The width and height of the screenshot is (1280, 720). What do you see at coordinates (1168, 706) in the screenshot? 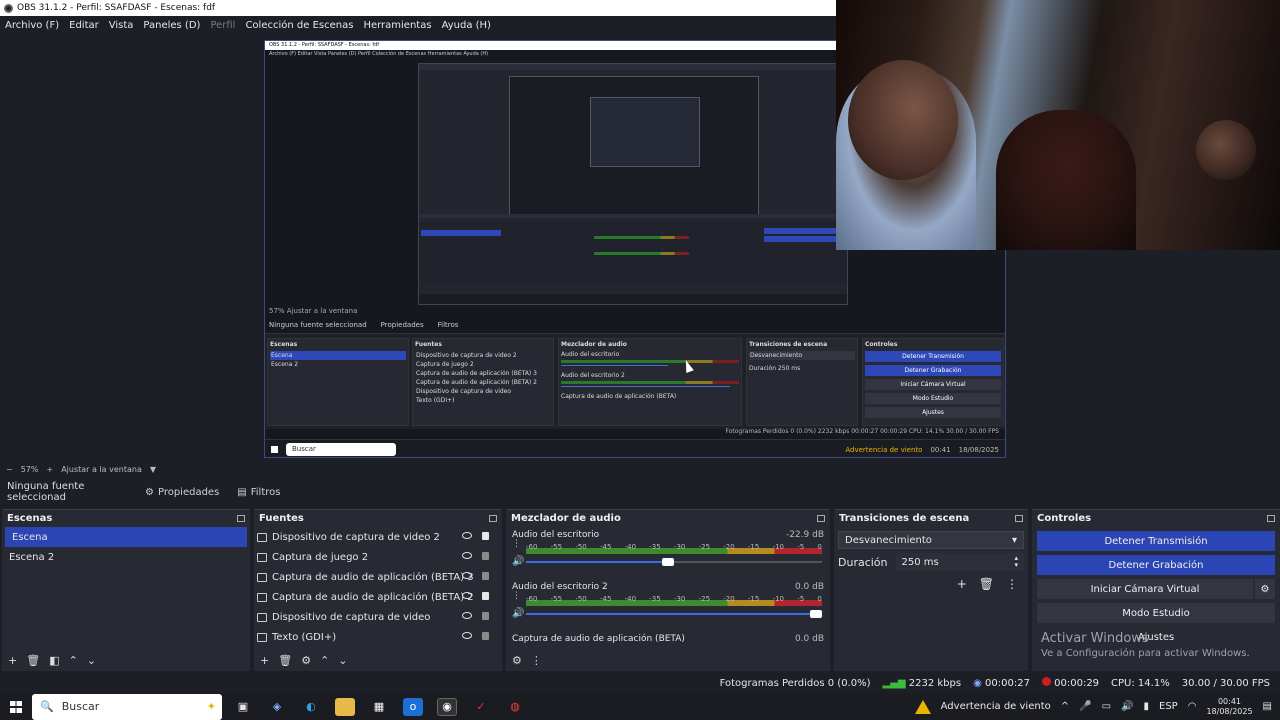
I see `language-indicator: ESP` at bounding box center [1168, 706].